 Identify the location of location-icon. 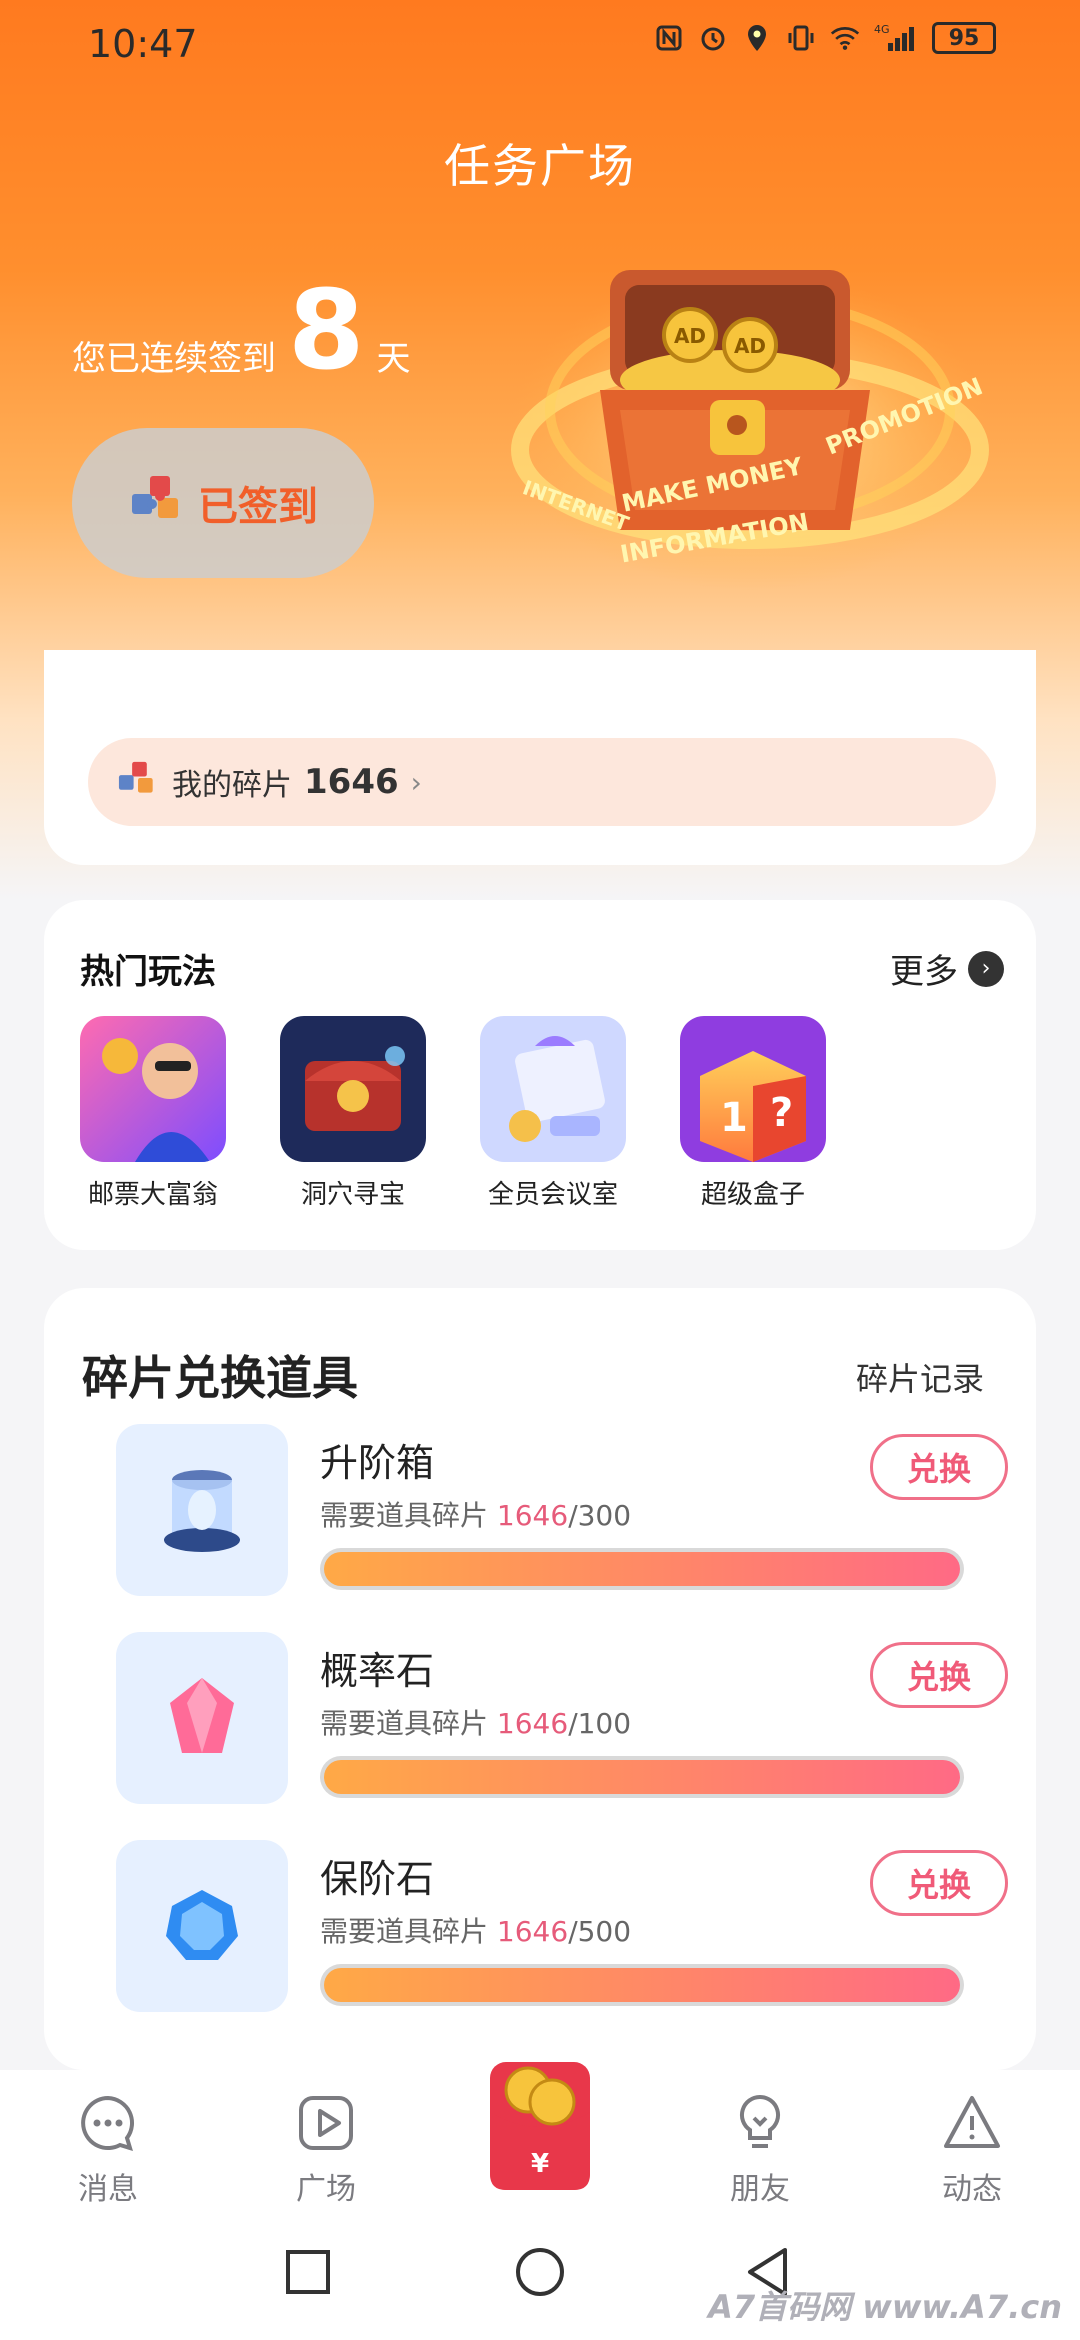
(757, 38).